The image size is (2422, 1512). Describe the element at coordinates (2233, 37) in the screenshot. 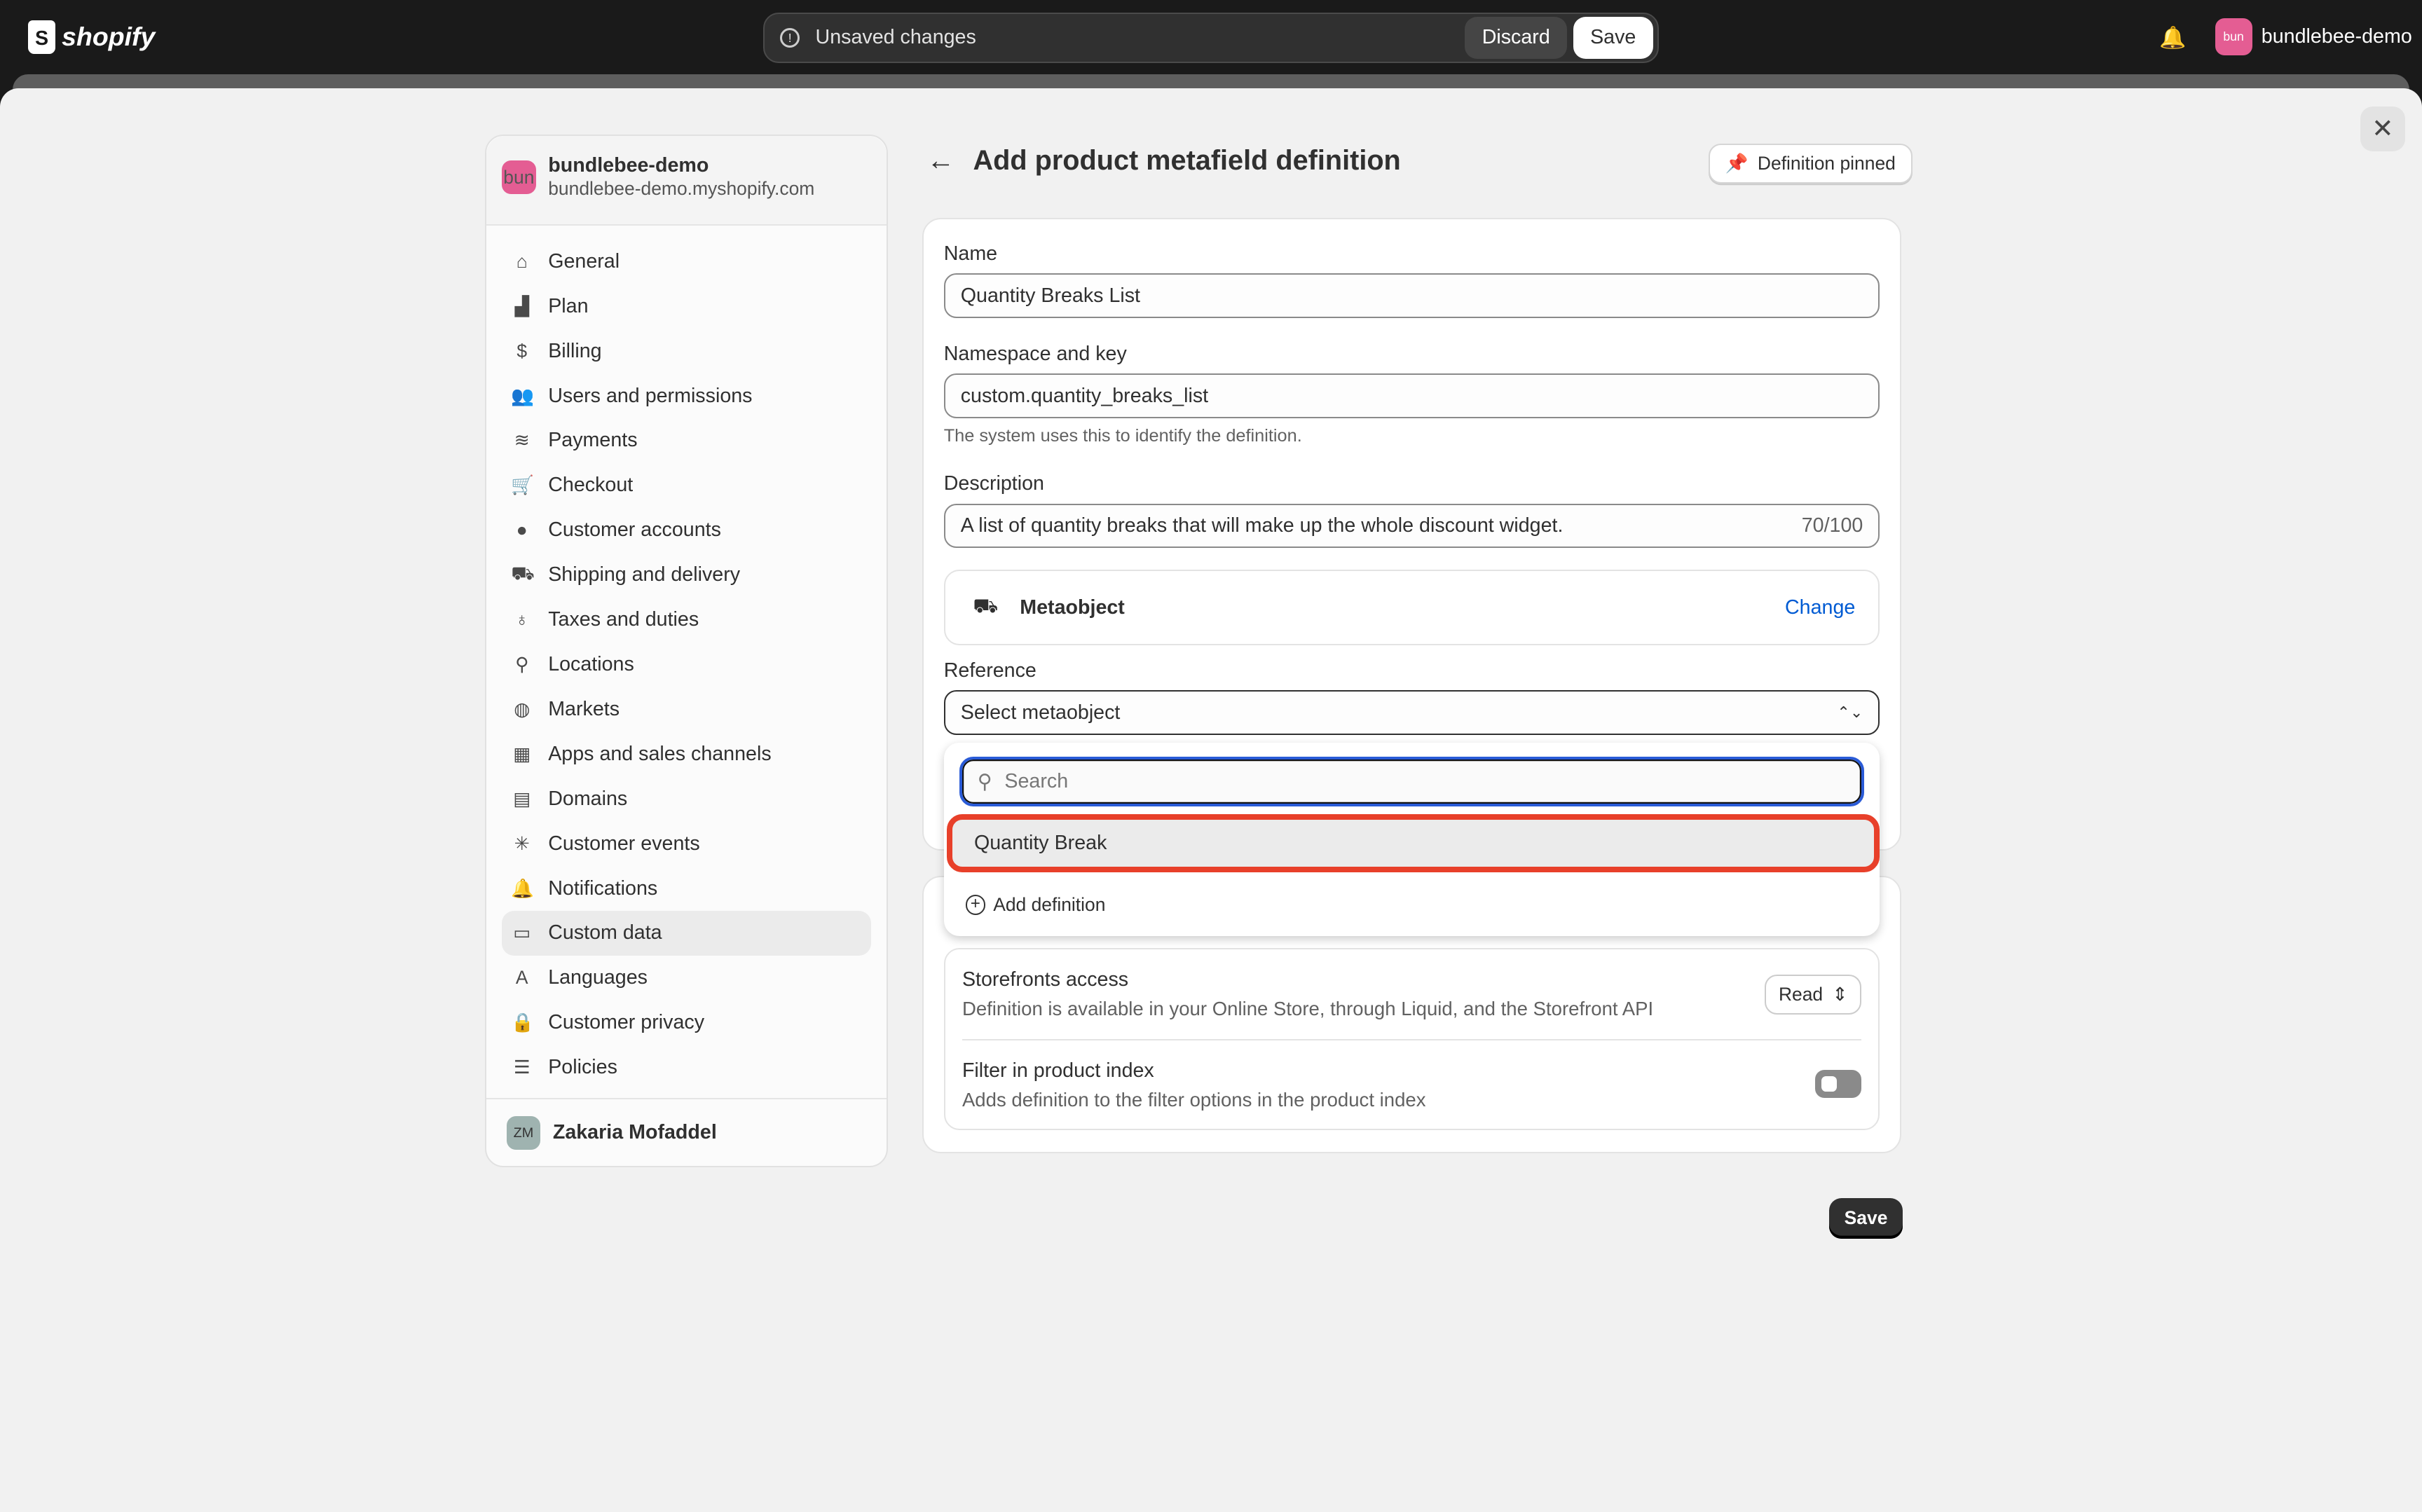

I see `avatar: bun` at that location.